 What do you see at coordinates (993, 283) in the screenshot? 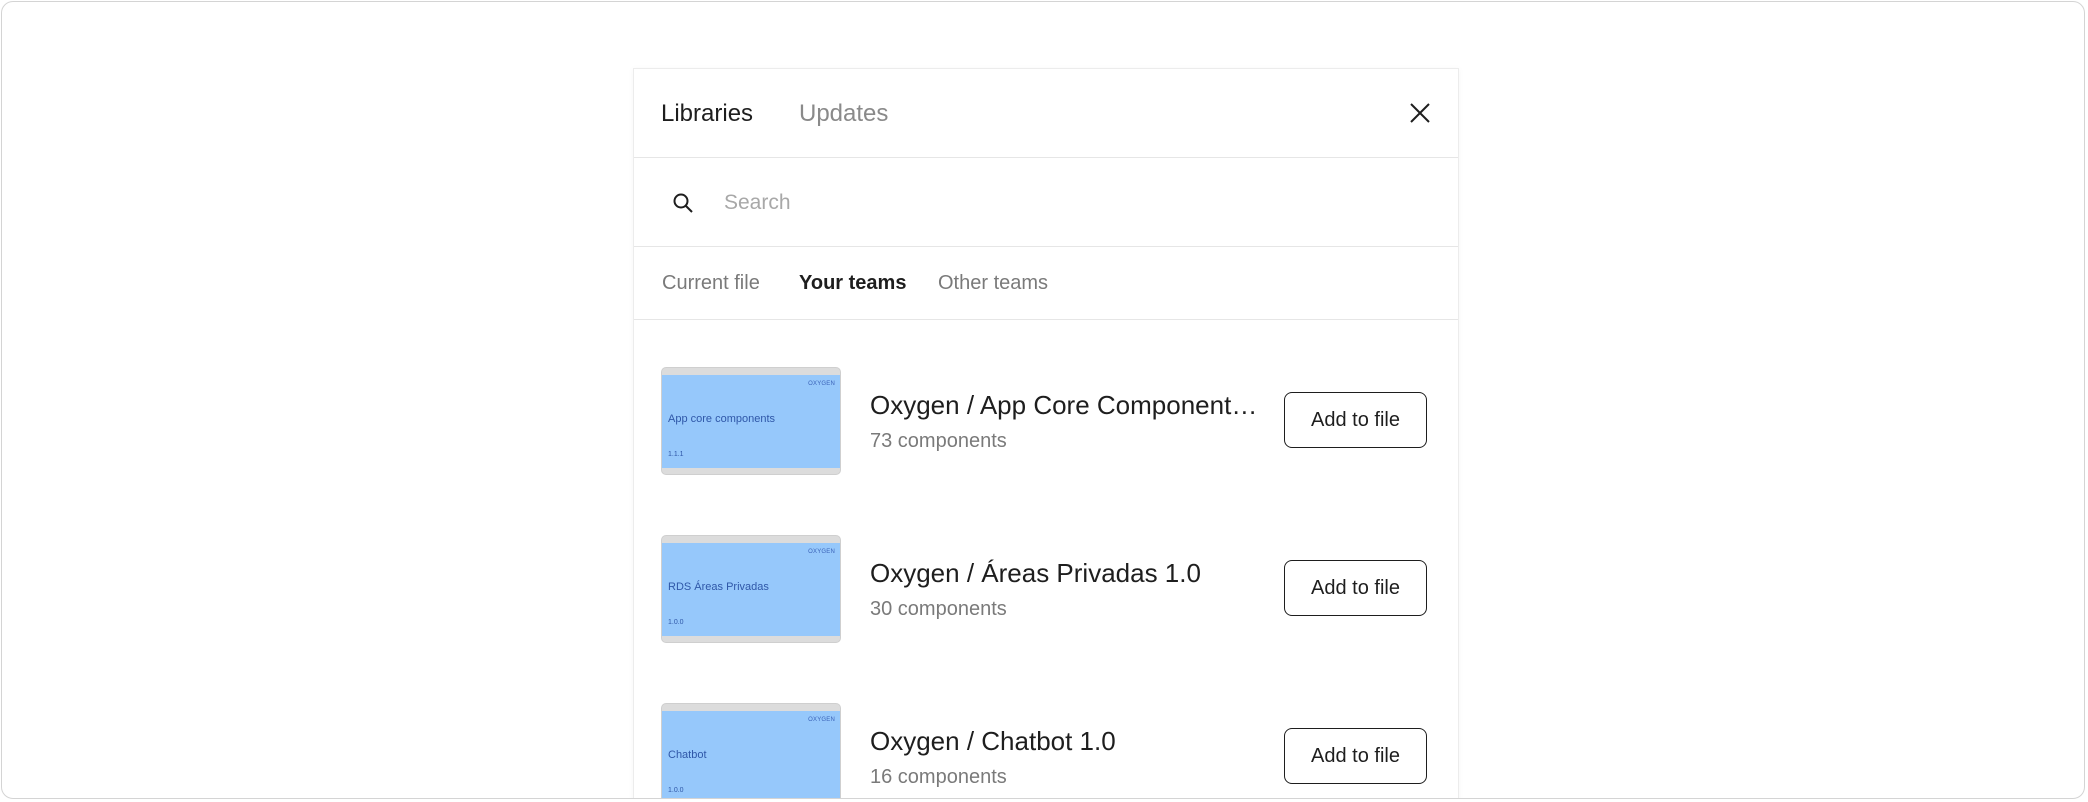
I see `tab-other-teams: Other teams` at bounding box center [993, 283].